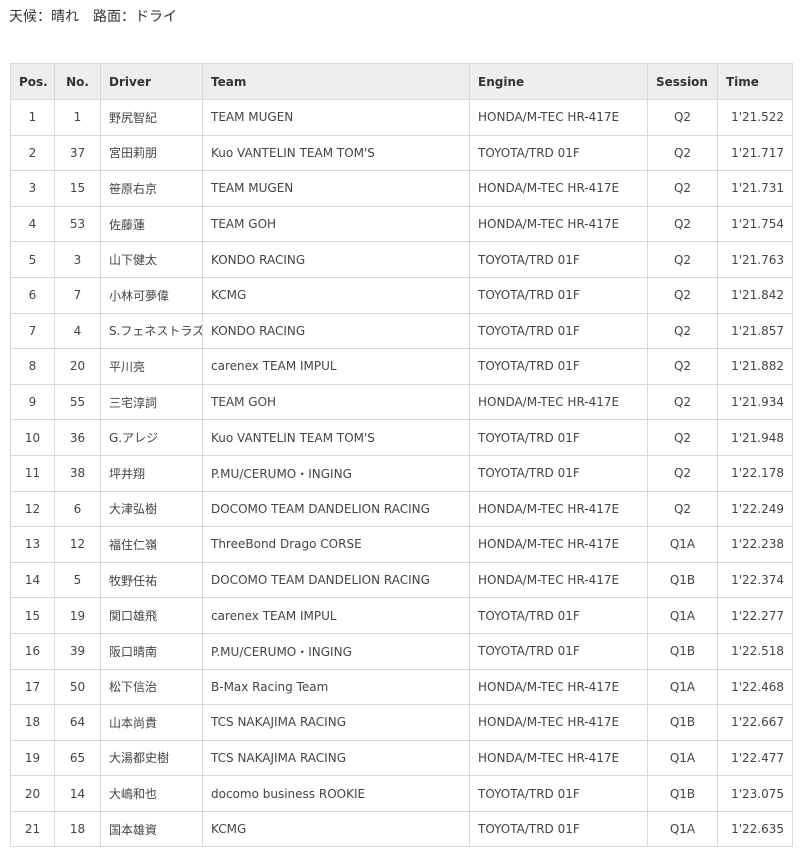 The height and width of the screenshot is (858, 805). What do you see at coordinates (401, 81) in the screenshot?
I see `header-row: Pos. No. Driver Team Engine Session Time` at bounding box center [401, 81].